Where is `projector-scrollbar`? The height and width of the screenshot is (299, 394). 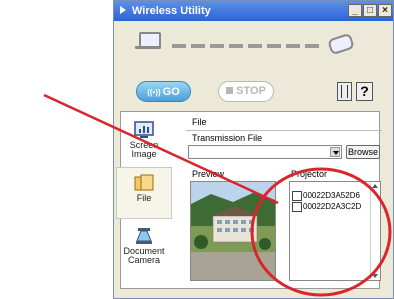 projector-scrollbar is located at coordinates (374, 231).